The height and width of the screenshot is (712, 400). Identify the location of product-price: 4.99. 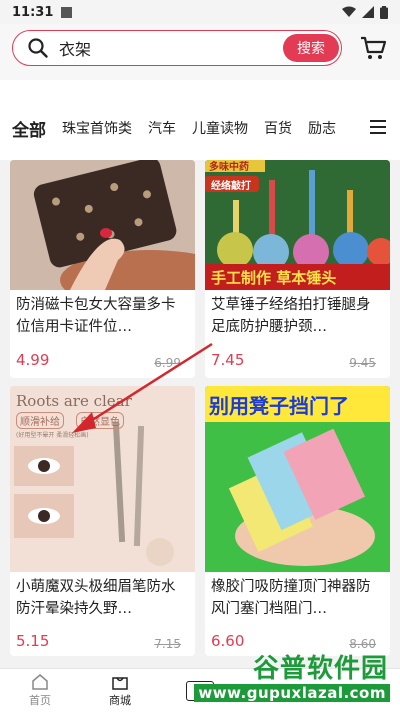
(33, 360).